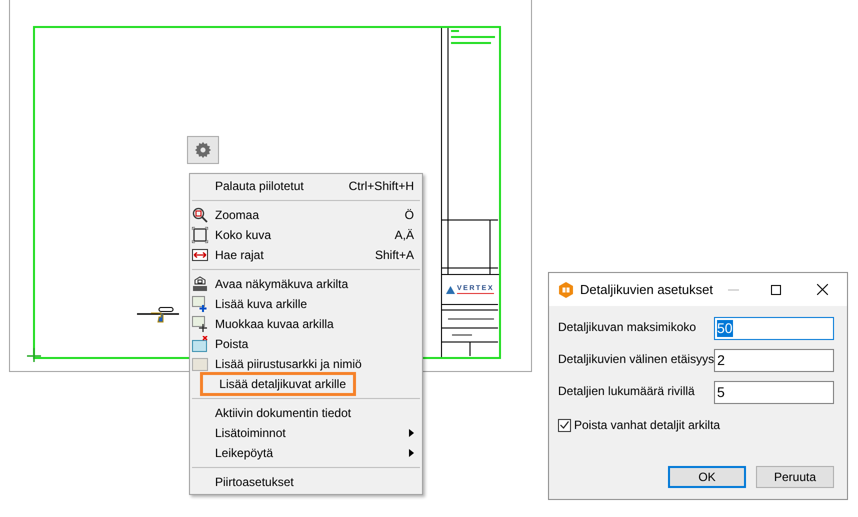 The height and width of the screenshot is (517, 858). Describe the element at coordinates (306, 344) in the screenshot. I see `menu-item: Poista` at that location.